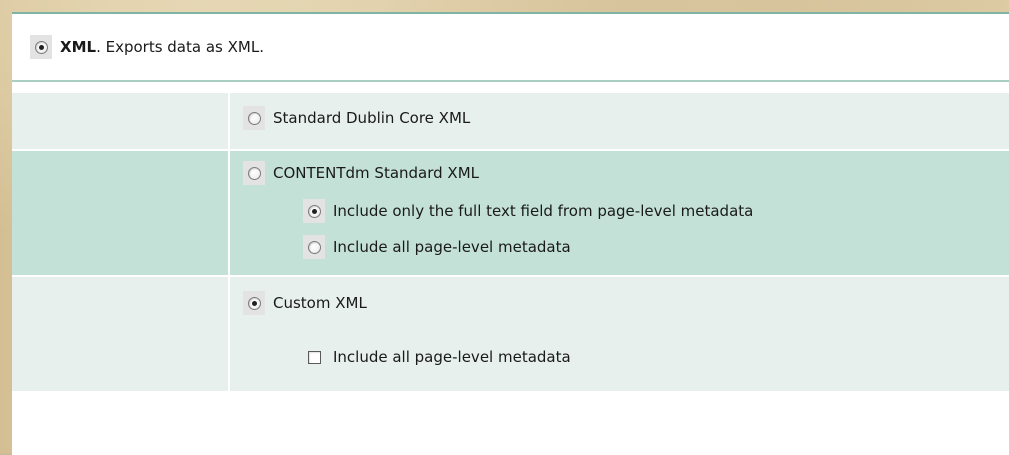 The image size is (1009, 455). I want to click on all-page-metadata-radio-box, so click(314, 247).